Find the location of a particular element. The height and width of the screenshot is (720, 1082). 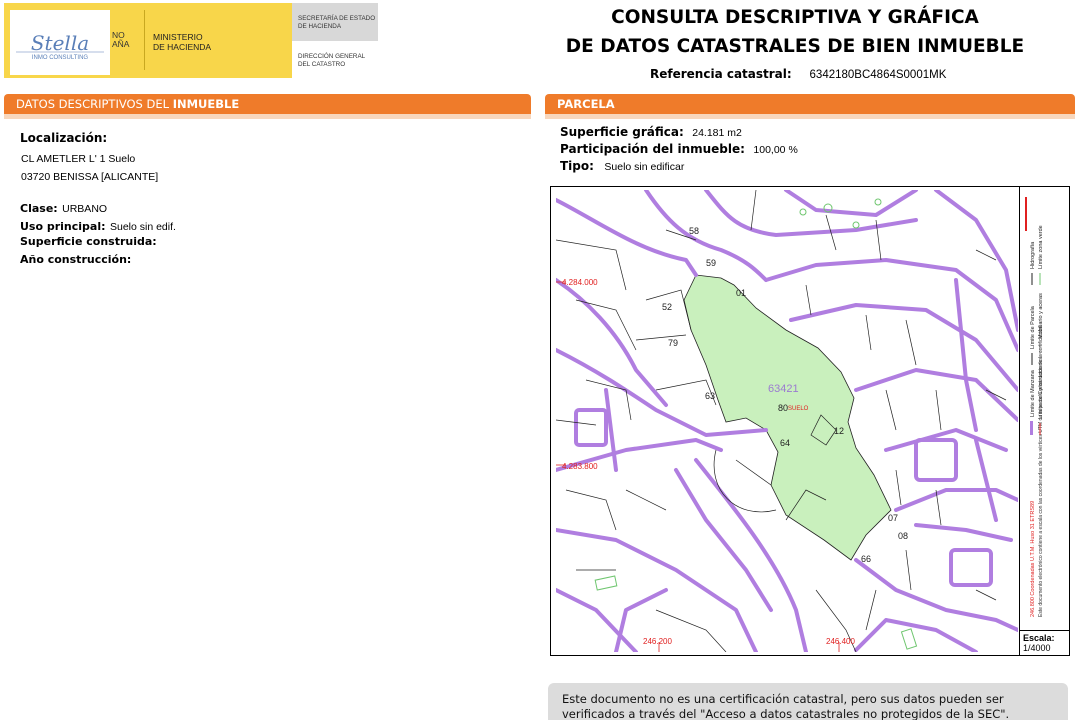

logo-wordmark: Stella is located at coordinates (60, 43).